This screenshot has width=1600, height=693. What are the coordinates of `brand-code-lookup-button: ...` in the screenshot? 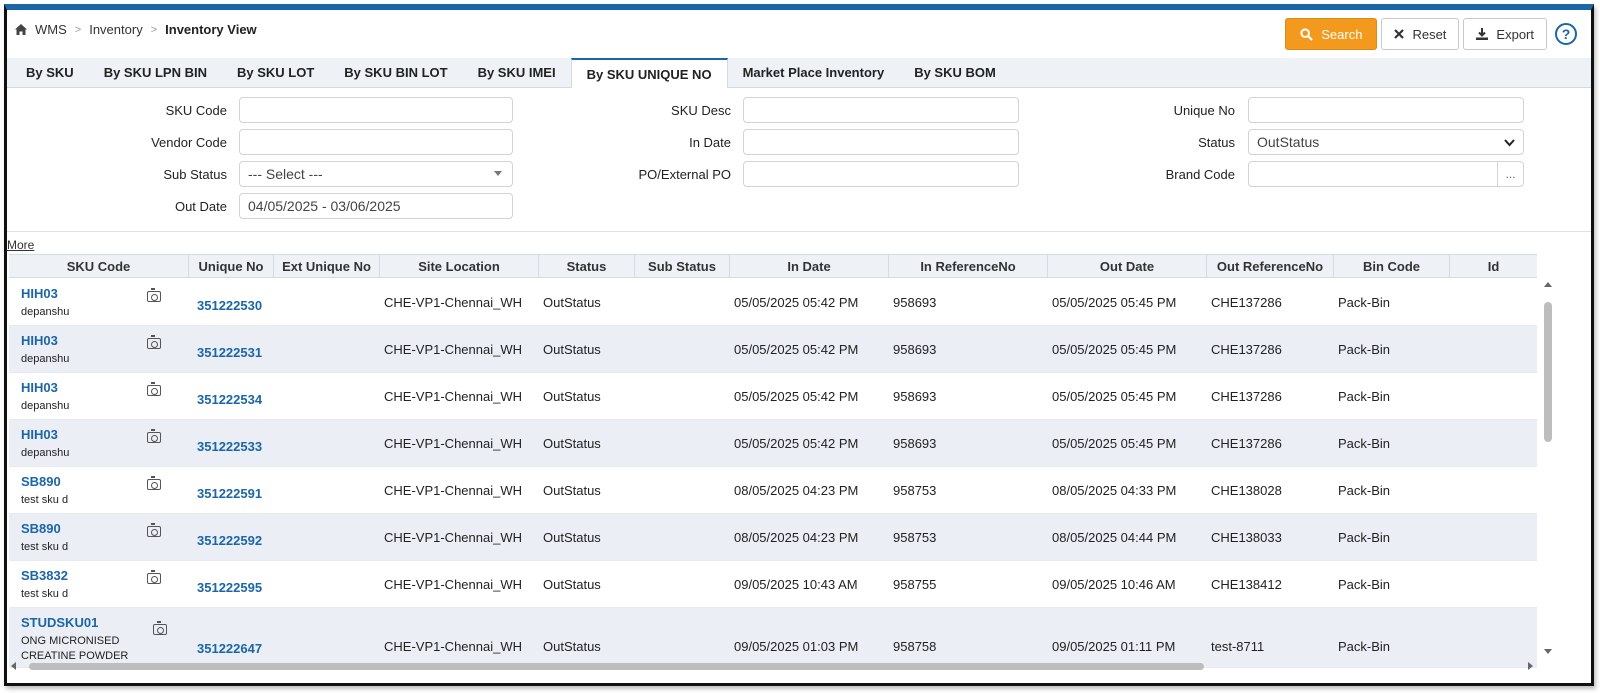 It's located at (1510, 174).